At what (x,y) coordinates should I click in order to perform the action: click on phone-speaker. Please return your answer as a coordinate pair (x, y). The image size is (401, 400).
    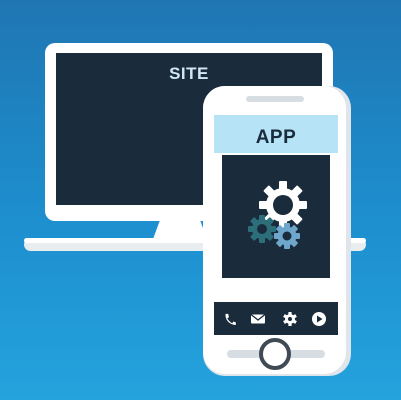
    Looking at the image, I should click on (275, 99).